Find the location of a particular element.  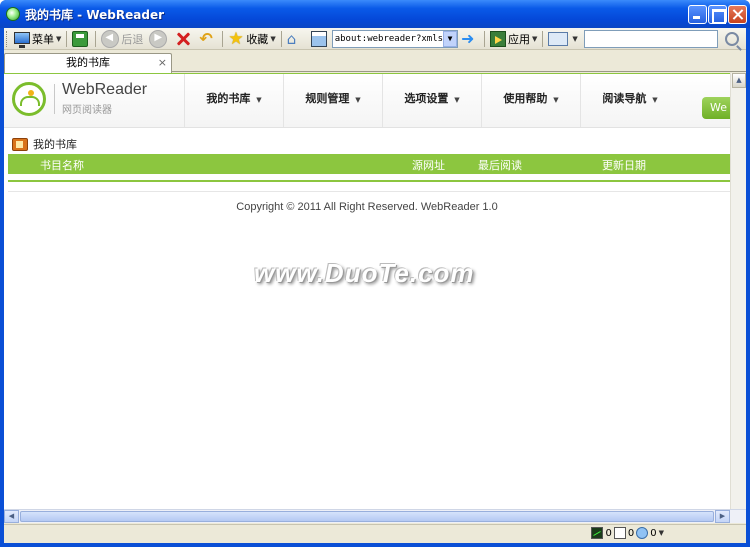

star-icon: ★ is located at coordinates (236, 38).